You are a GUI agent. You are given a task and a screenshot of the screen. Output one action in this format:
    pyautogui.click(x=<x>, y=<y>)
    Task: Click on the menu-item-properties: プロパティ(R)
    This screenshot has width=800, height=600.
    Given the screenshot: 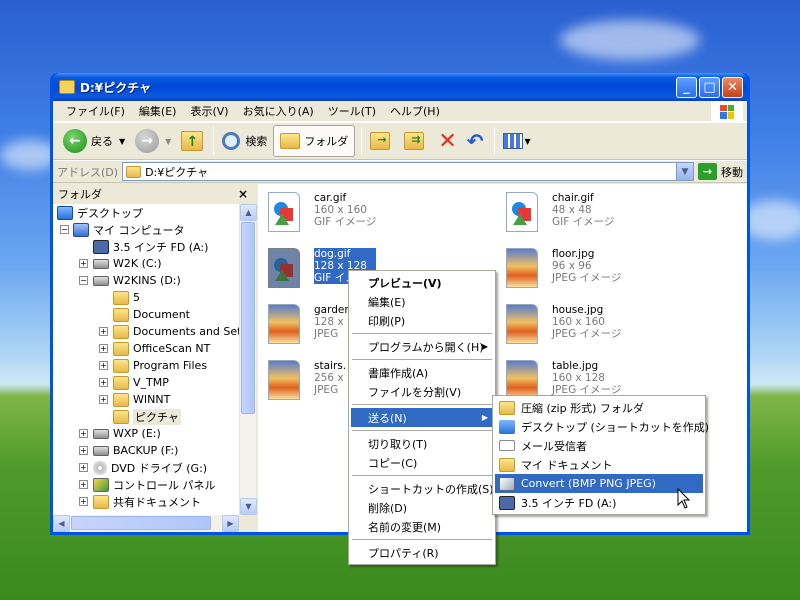 What is the action you would take?
    pyautogui.click(x=422, y=552)
    